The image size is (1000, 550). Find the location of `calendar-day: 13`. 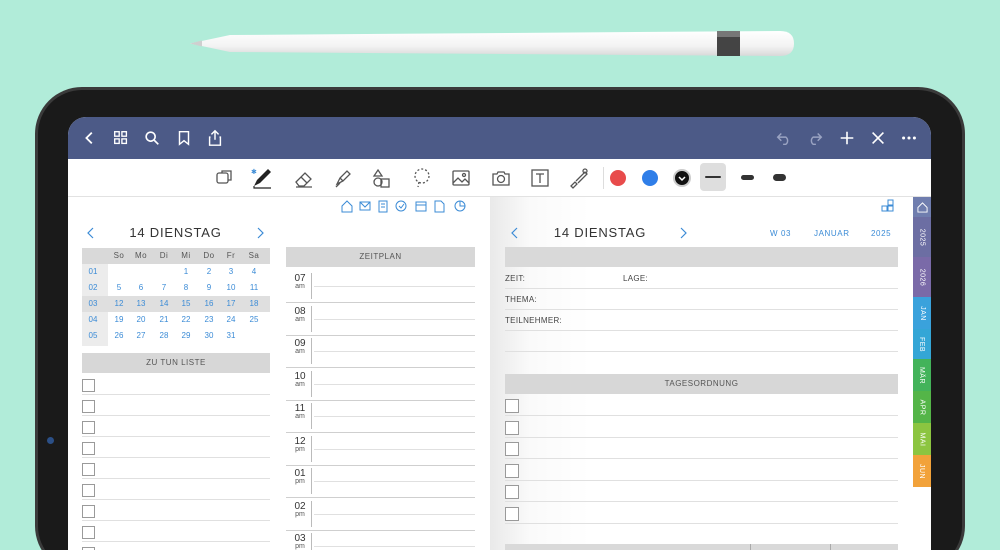

calendar-day: 13 is located at coordinates (141, 303).